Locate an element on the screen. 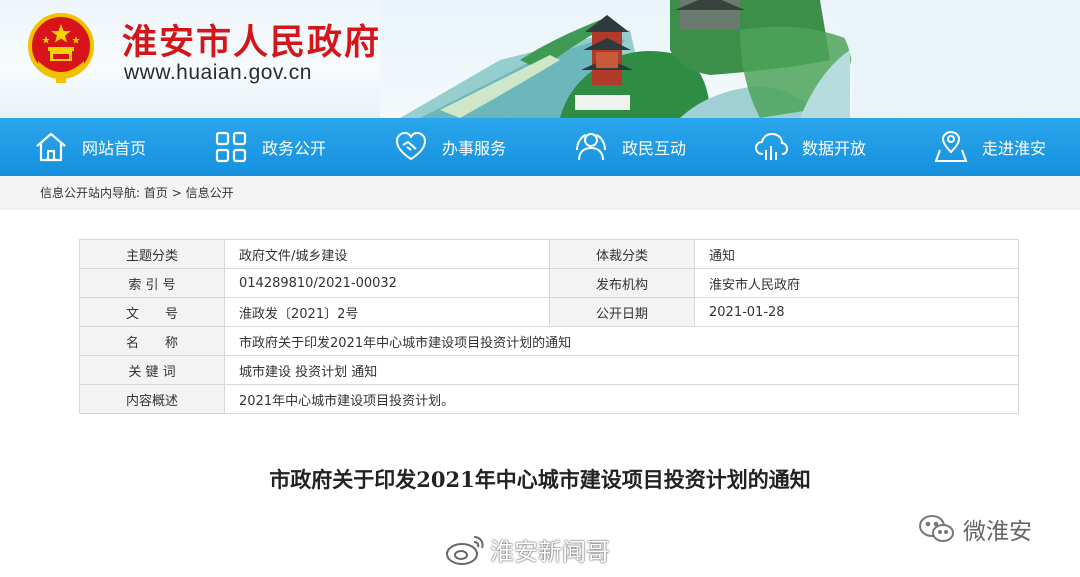 The image size is (1080, 577). nav-label: 数据开放 is located at coordinates (833, 148).